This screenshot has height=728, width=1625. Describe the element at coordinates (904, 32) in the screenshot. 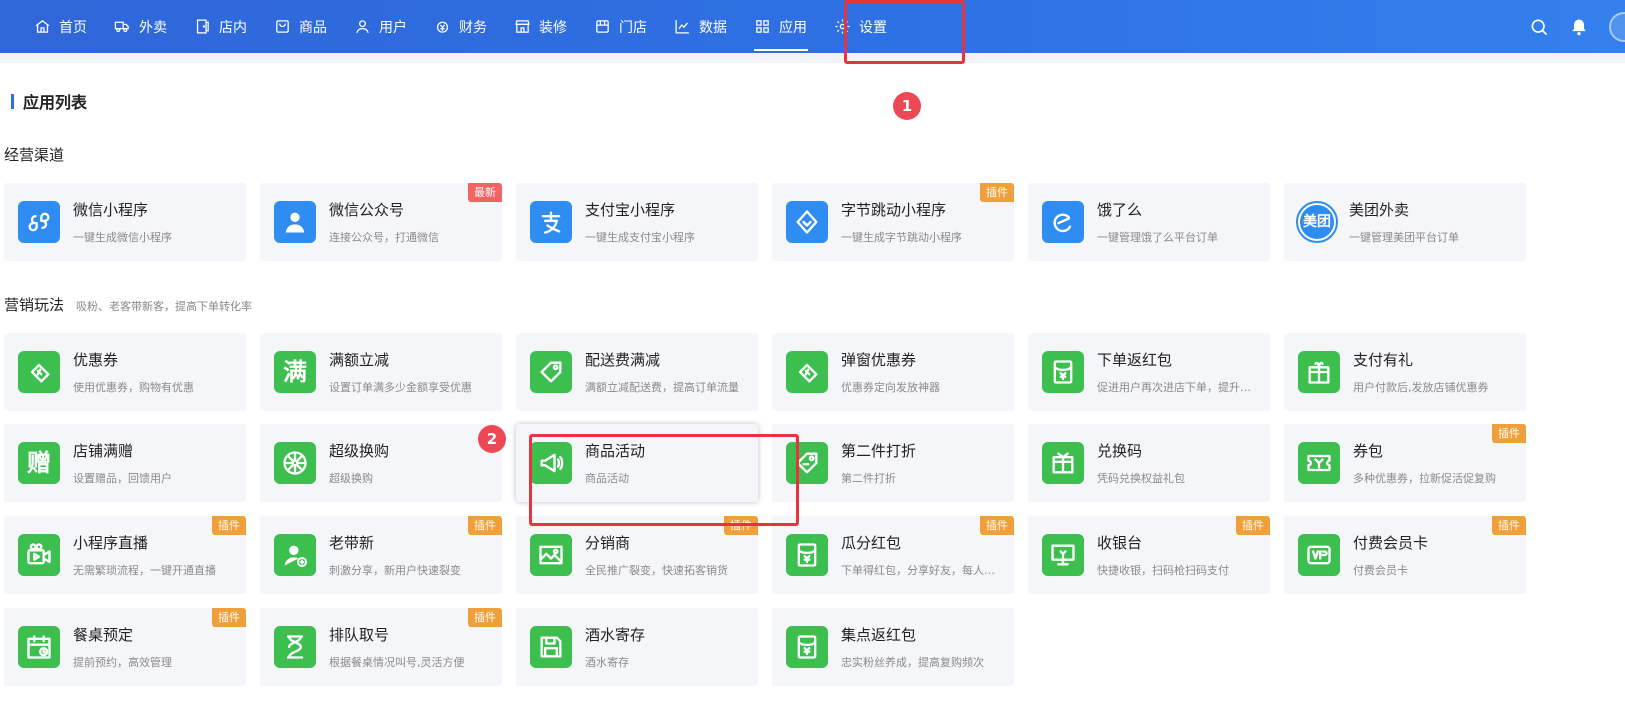

I see `highlight-box-apps-tab` at that location.